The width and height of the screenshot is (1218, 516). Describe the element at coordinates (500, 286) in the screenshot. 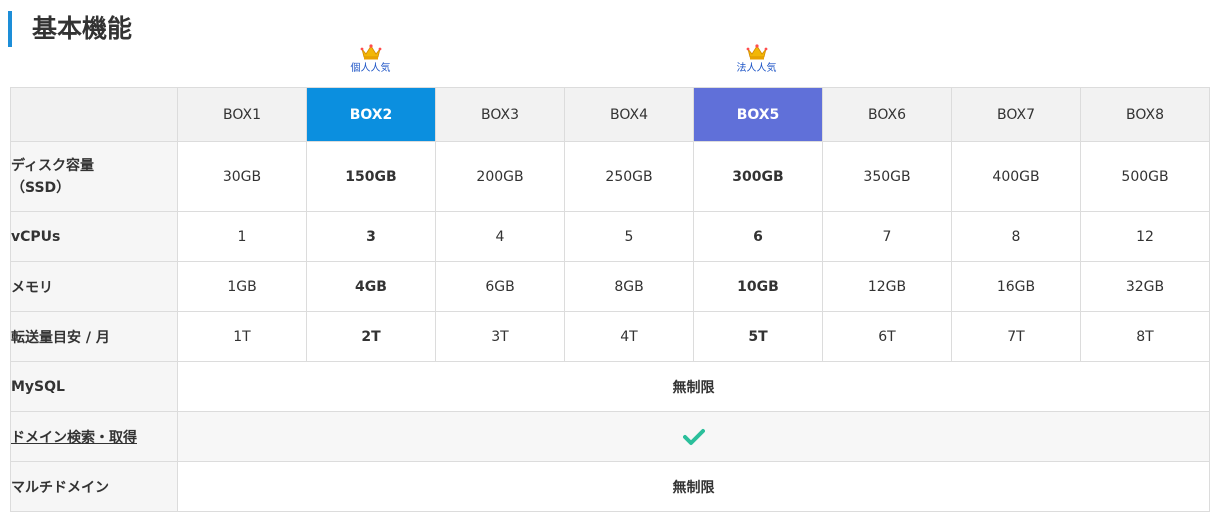

I see `table-cell: 6GB` at that location.